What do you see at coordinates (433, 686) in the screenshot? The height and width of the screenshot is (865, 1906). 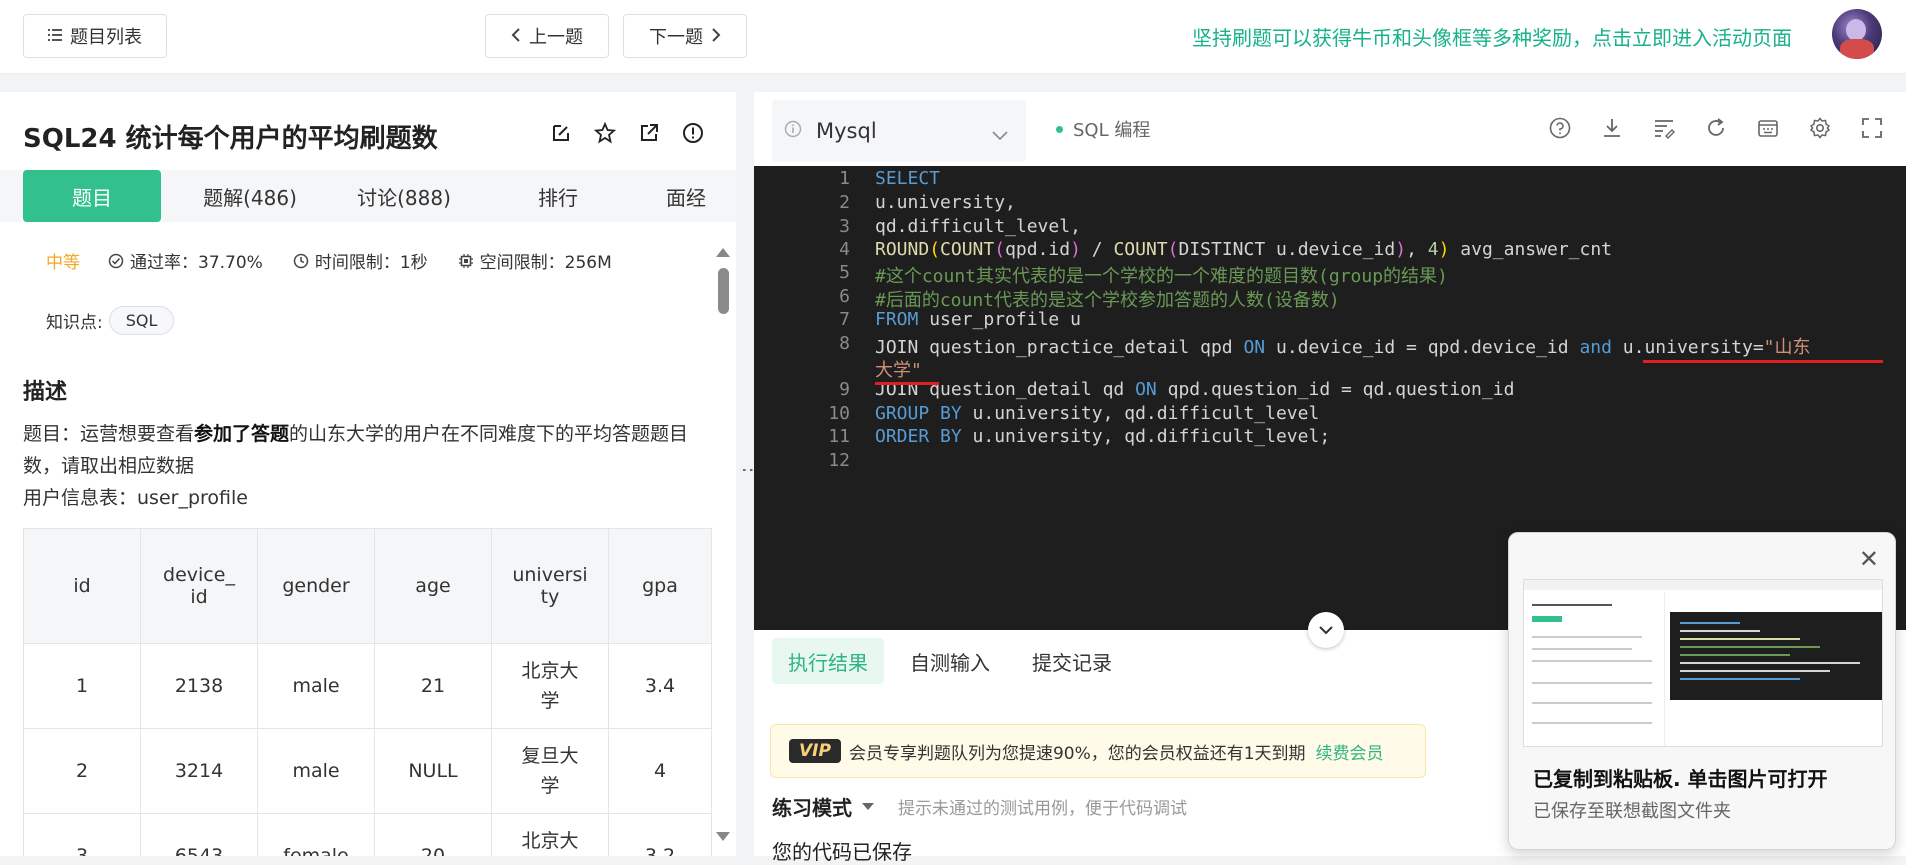 I see `table-cell: 21` at bounding box center [433, 686].